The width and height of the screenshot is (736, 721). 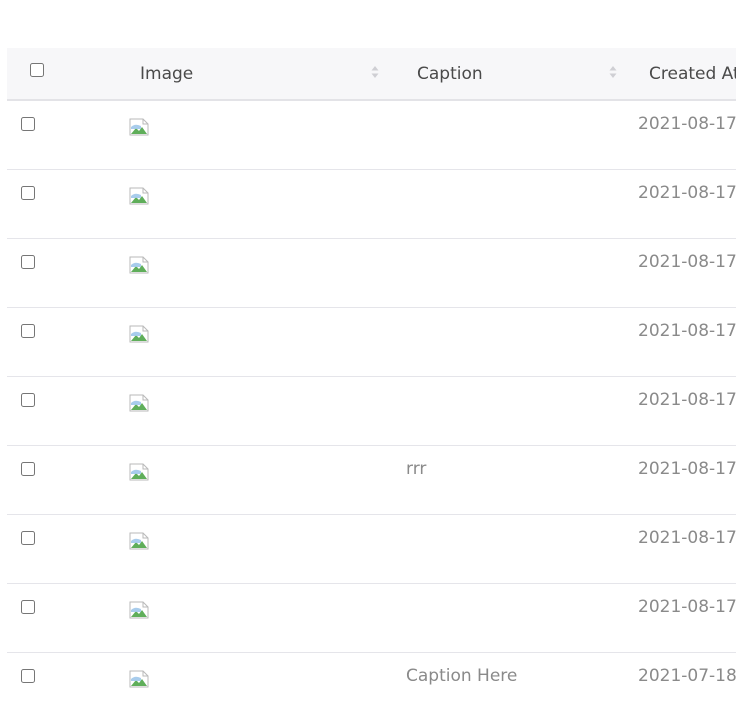 I want to click on column-header-label: Image, so click(x=167, y=73).